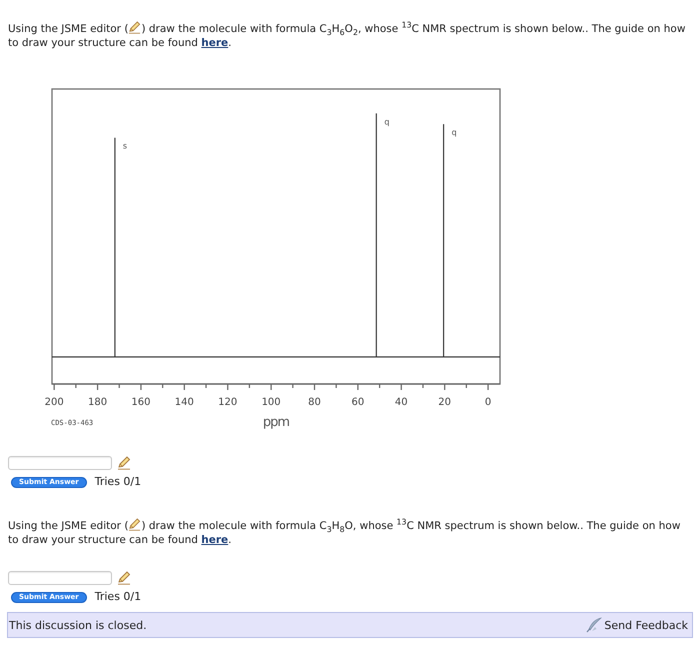 Image resolution: width=700 pixels, height=654 pixels. What do you see at coordinates (54, 402) in the screenshot?
I see `tick-label: 200` at bounding box center [54, 402].